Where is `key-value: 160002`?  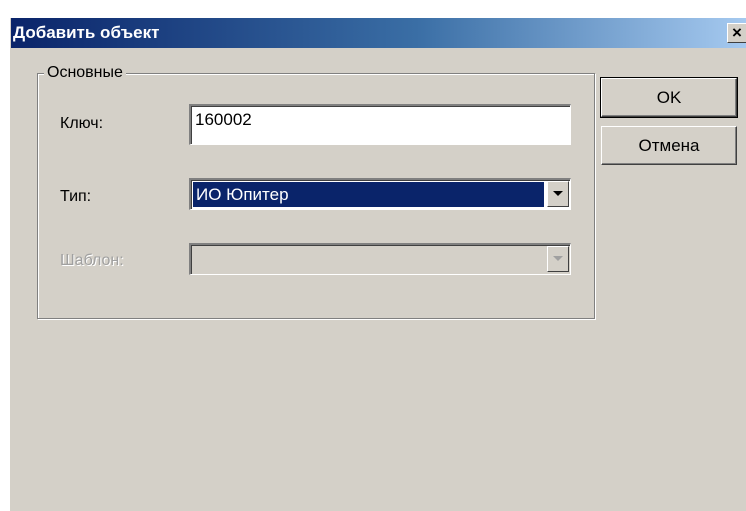
key-value: 160002 is located at coordinates (223, 119).